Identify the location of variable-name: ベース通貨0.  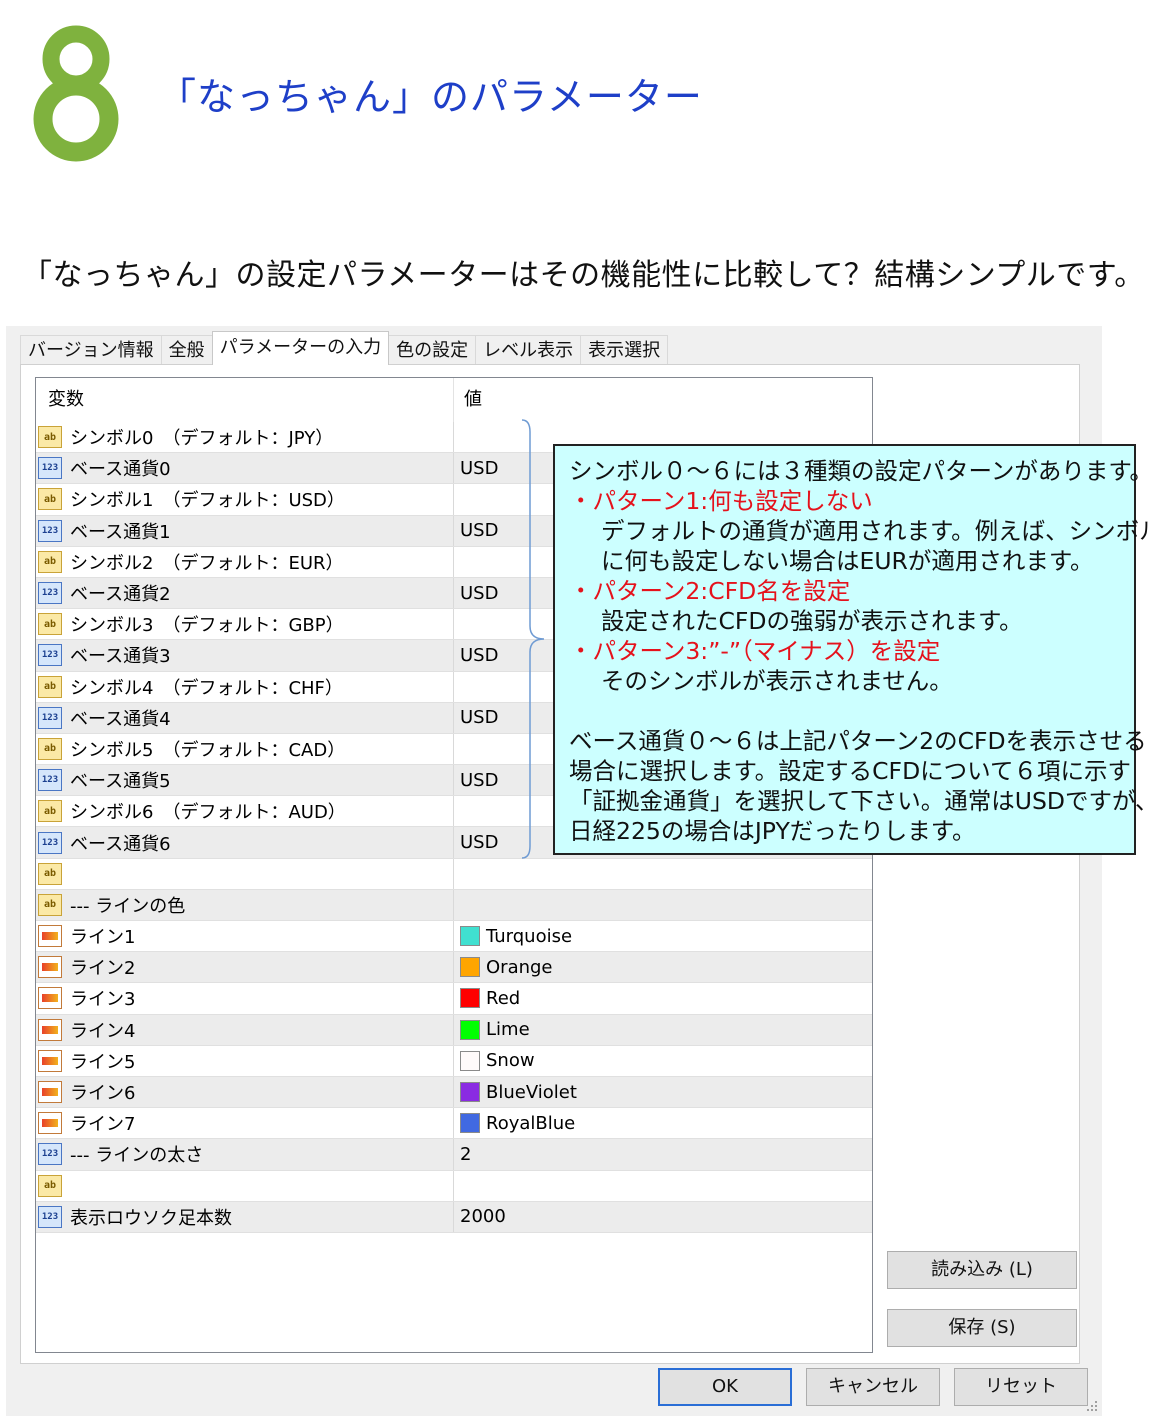
(120, 470).